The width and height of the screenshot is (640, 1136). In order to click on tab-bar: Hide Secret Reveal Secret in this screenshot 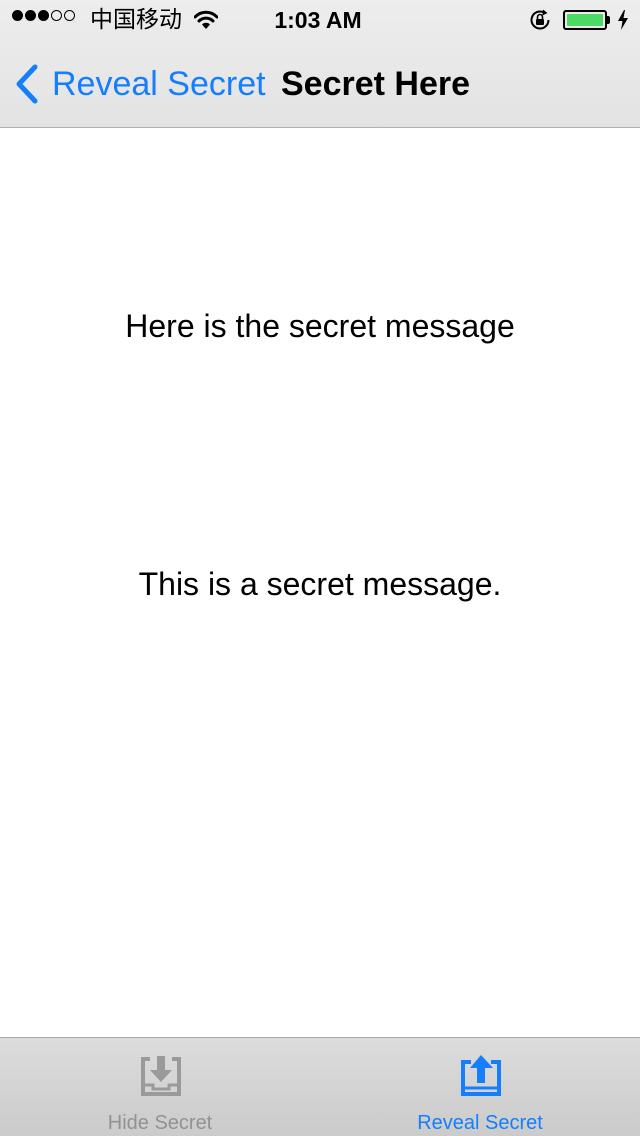, I will do `click(320, 1086)`.